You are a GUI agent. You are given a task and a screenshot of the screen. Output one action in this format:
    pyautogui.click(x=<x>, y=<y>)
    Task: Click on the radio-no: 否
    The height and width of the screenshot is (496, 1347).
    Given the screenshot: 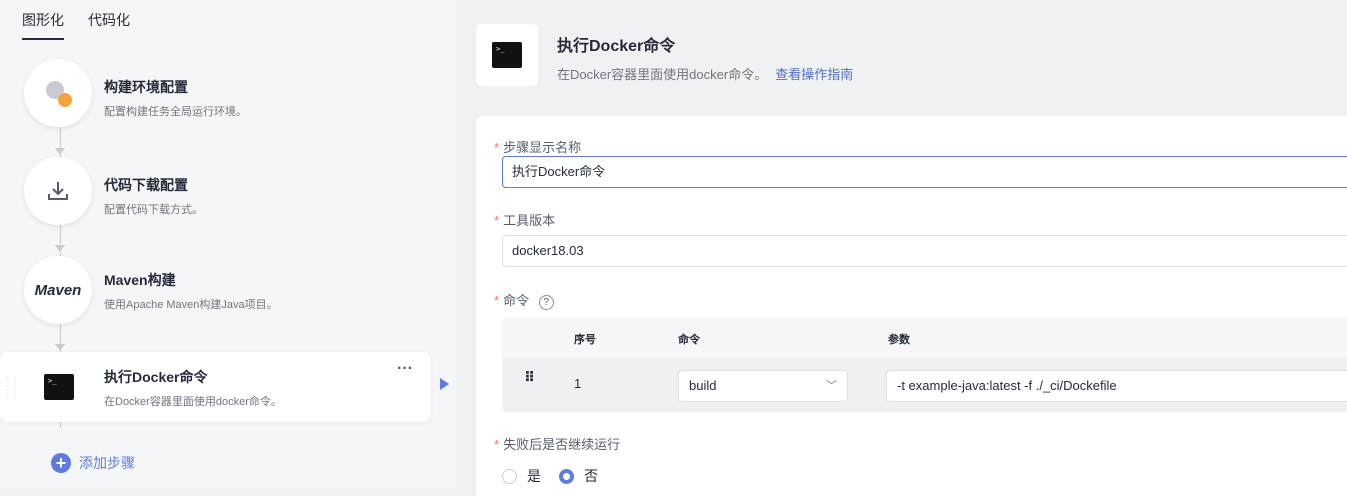 What is the action you would take?
    pyautogui.click(x=578, y=476)
    